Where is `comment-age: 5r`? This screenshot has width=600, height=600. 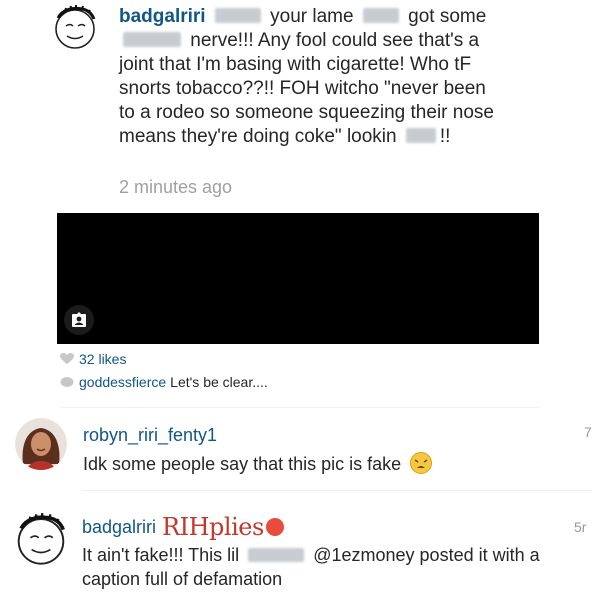 comment-age: 5r is located at coordinates (580, 527).